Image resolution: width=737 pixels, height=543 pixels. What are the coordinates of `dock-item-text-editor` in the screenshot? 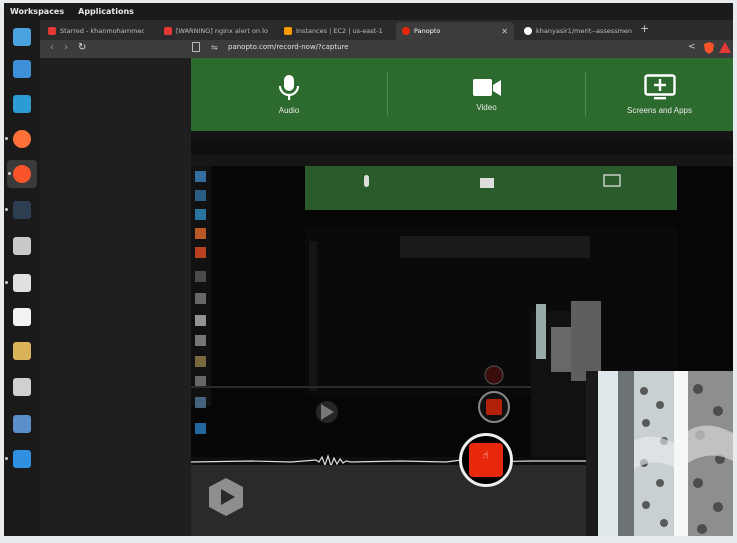 It's located at (22, 283).